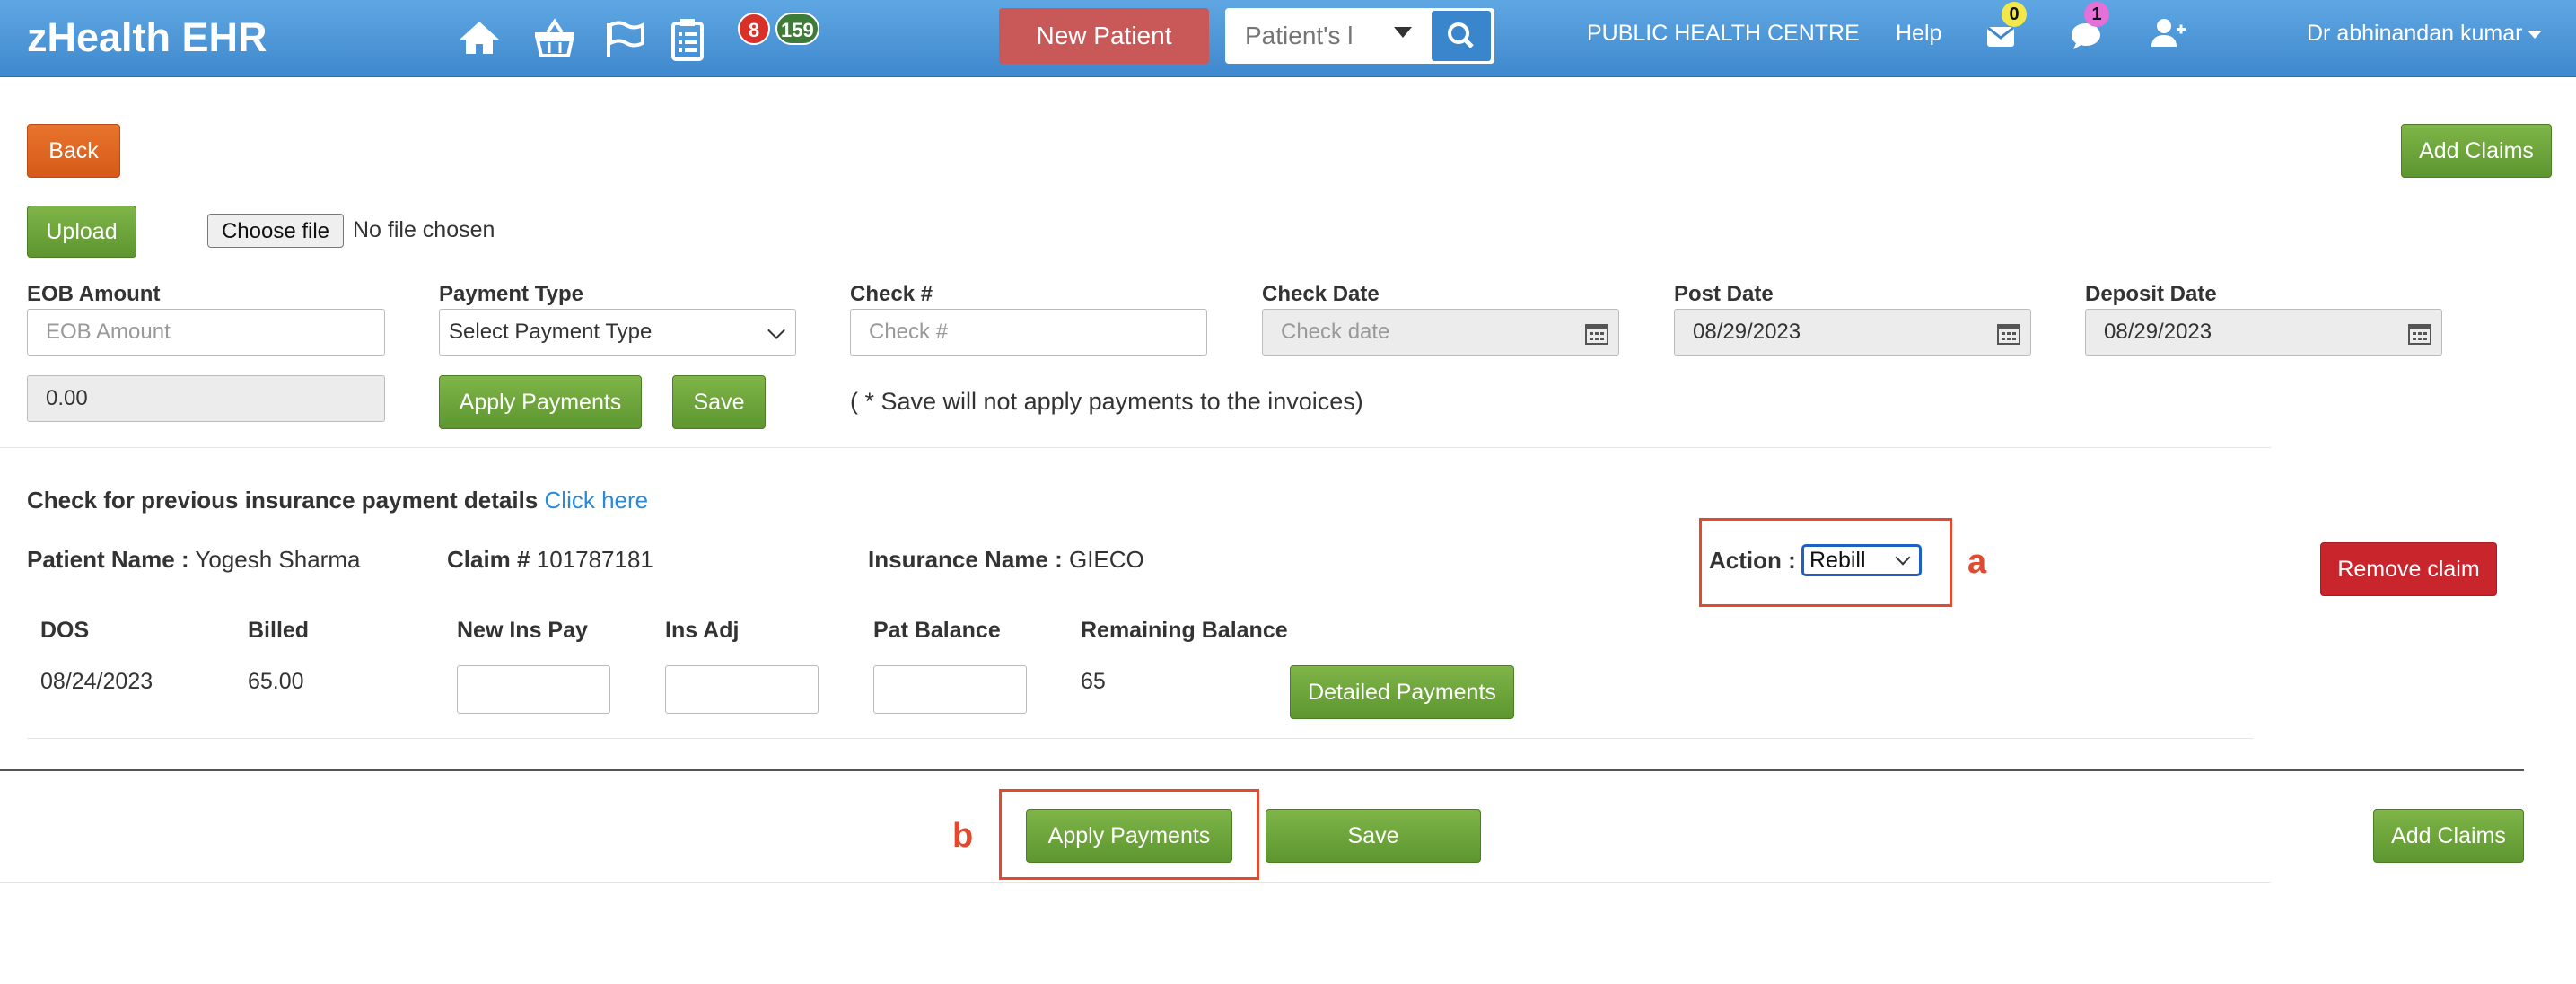 This screenshot has width=2576, height=984. Describe the element at coordinates (479, 38) in the screenshot. I see `home-icon` at that location.